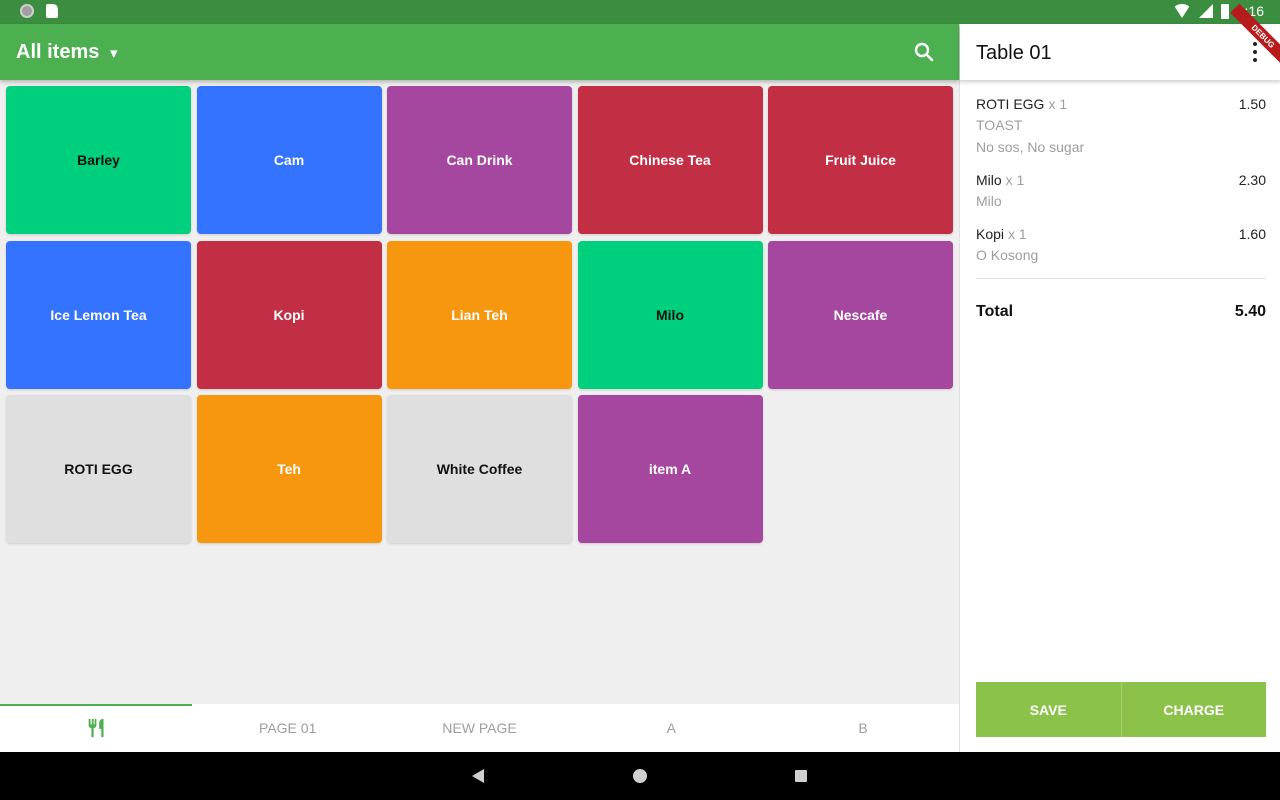 Image resolution: width=1280 pixels, height=800 pixels. I want to click on item-tile-label: Milo, so click(670, 314).